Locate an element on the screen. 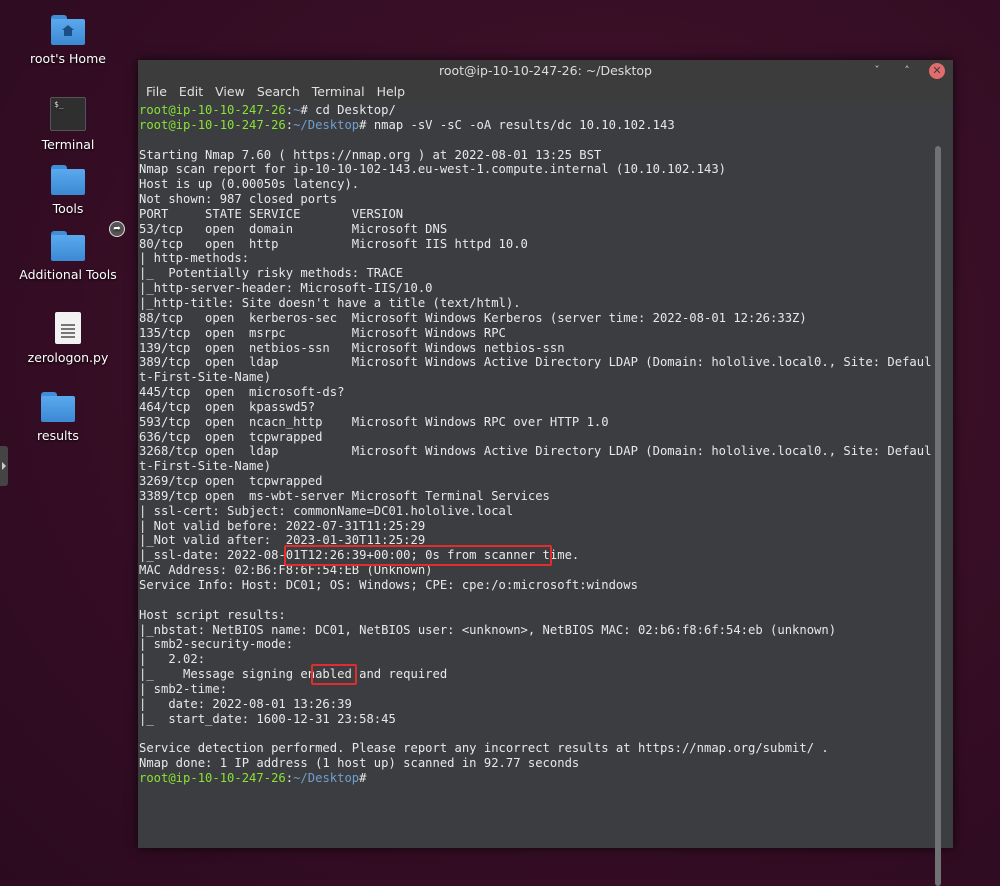  output-line: Host is up (0.00050s latency). is located at coordinates (249, 184).